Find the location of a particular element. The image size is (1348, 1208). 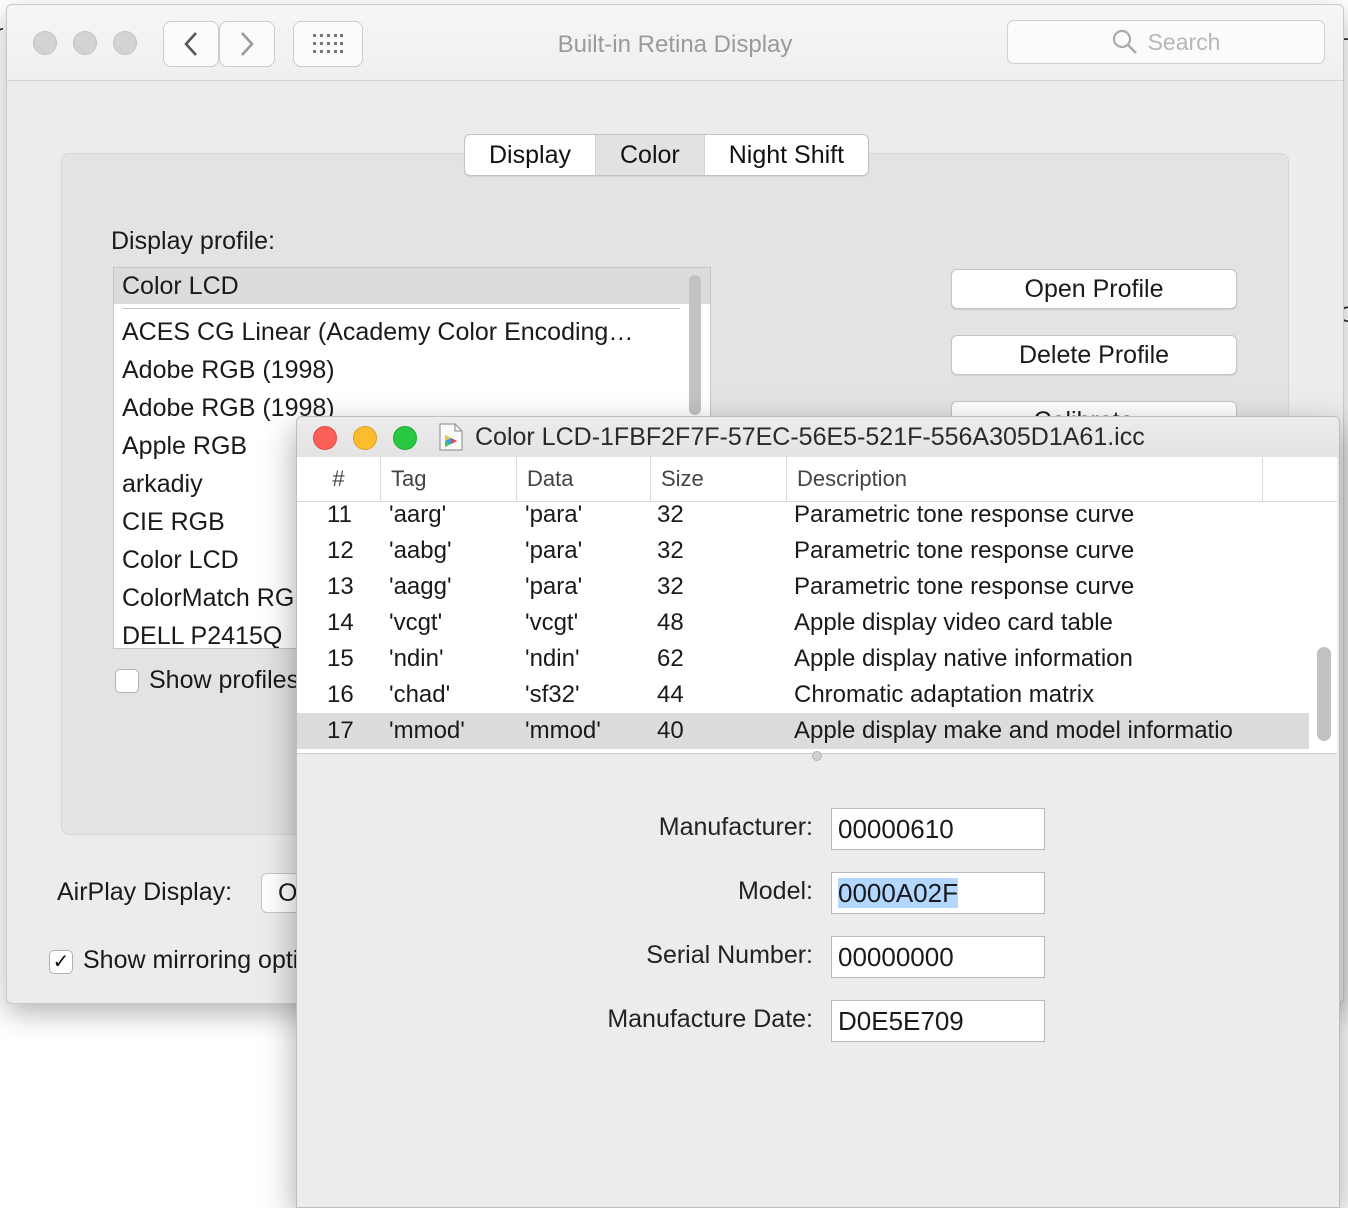

cell-number: 14 is located at coordinates (340, 622).